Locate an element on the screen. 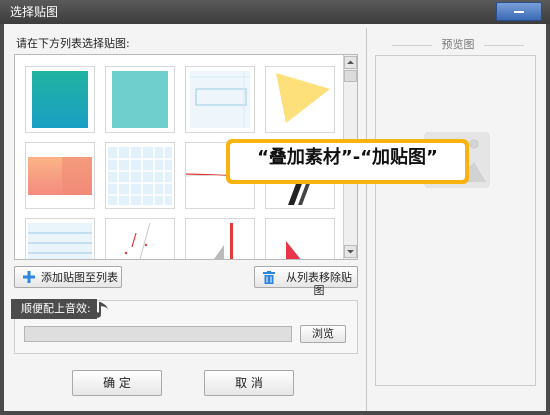  callout-text: “叠加素材”-“加贴图” is located at coordinates (347, 161).